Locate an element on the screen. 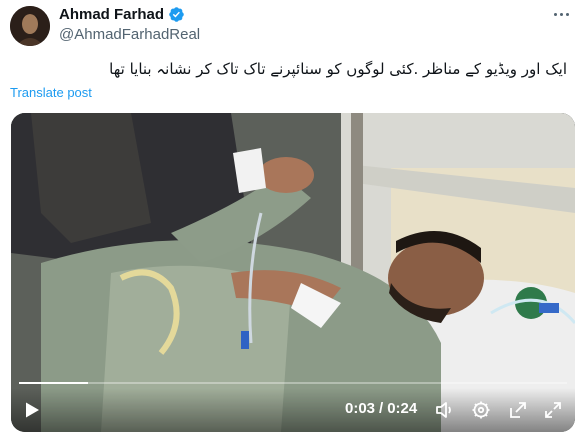  avatar is located at coordinates (30, 26).